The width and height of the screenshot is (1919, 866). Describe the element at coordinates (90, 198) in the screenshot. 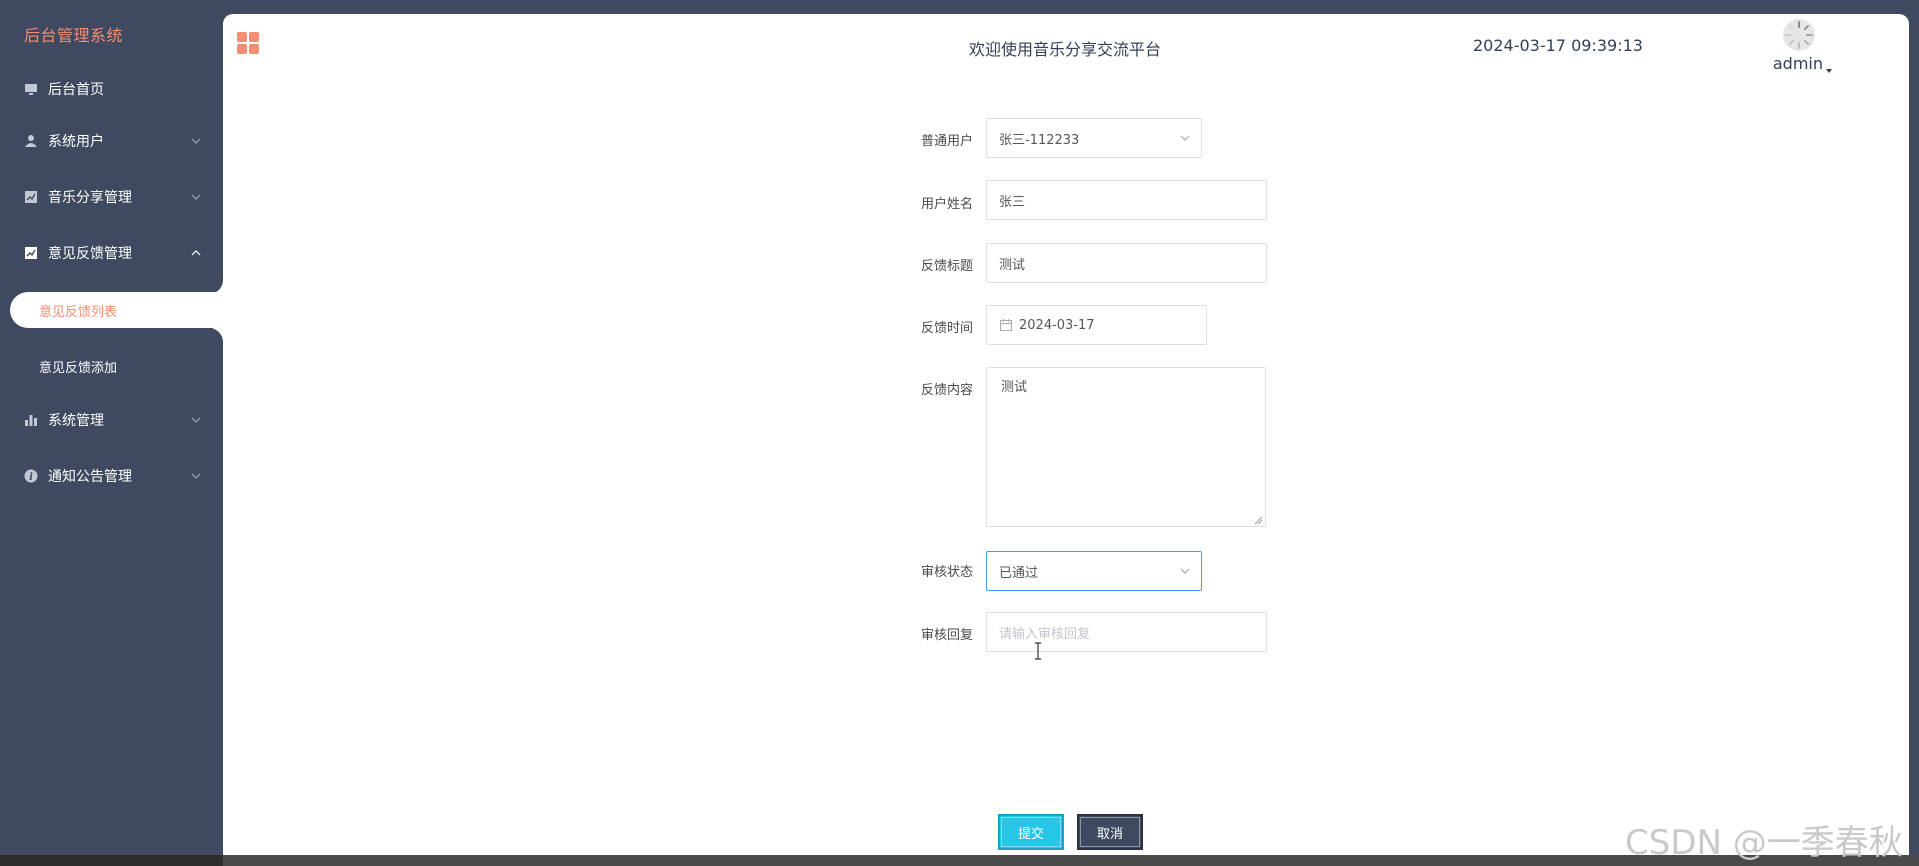

I see `sidebar-item-label: 音乐分享管理` at that location.